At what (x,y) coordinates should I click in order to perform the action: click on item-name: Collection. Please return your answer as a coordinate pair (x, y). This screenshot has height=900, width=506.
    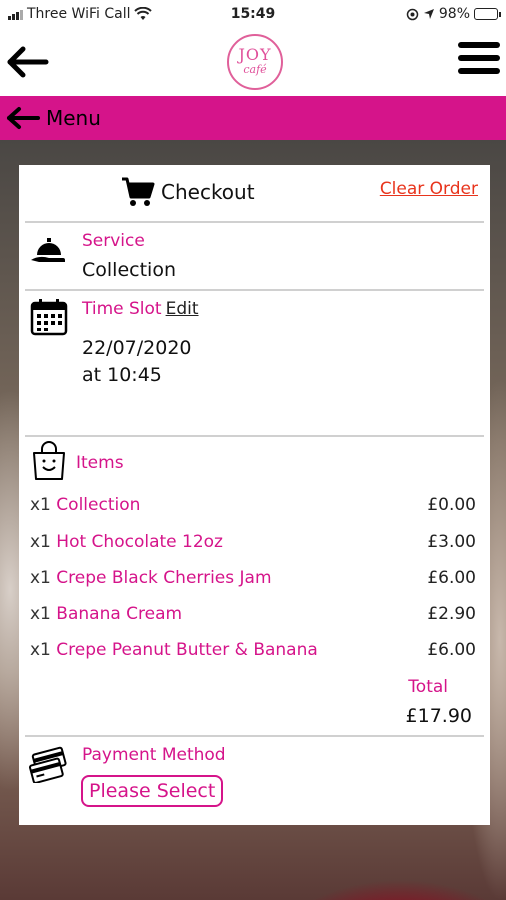
    Looking at the image, I should click on (98, 505).